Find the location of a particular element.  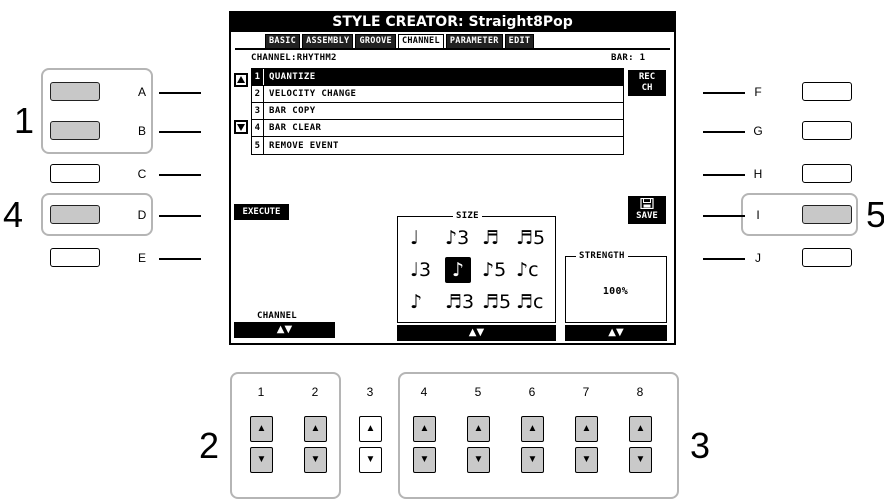

note-thirtysecond-triplet-icon: ♬3 is located at coordinates (459, 302).